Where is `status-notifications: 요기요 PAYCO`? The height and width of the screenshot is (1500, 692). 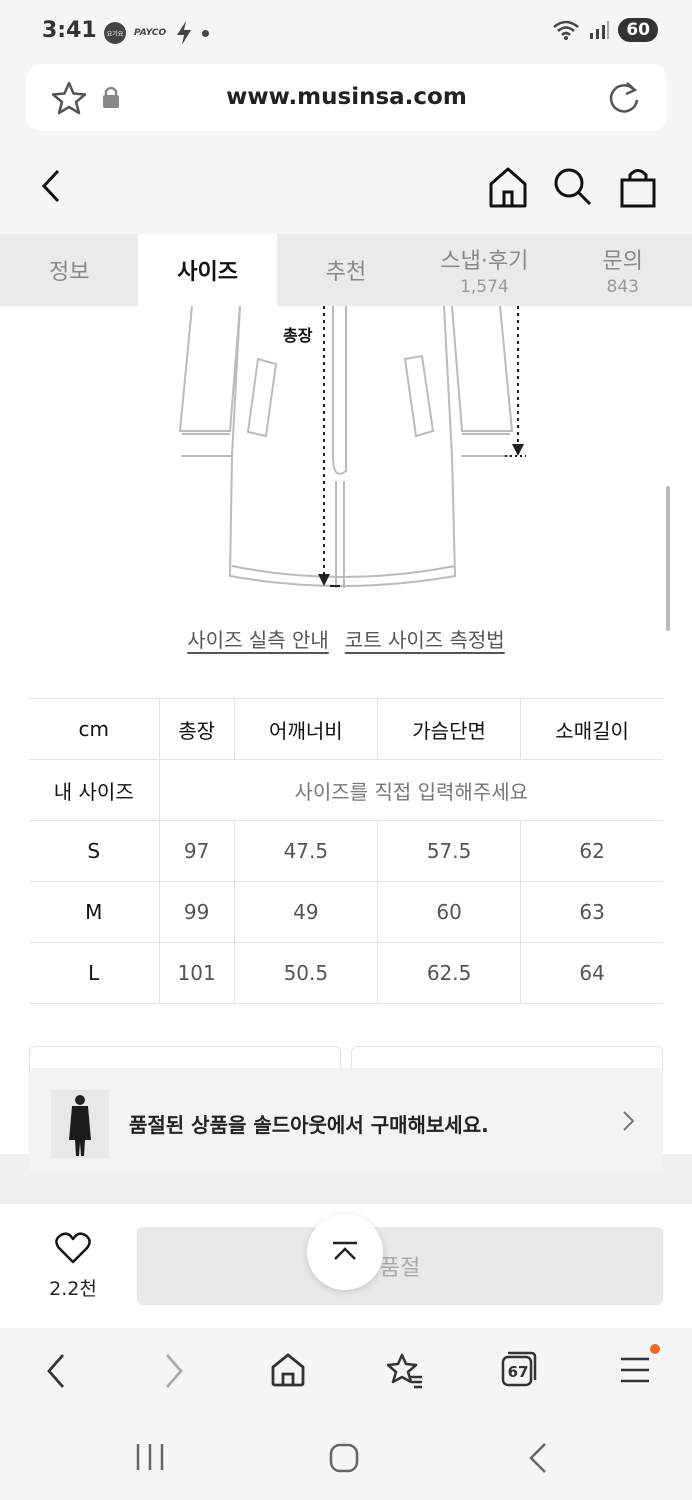
status-notifications: 요기요 PAYCO is located at coordinates (157, 33).